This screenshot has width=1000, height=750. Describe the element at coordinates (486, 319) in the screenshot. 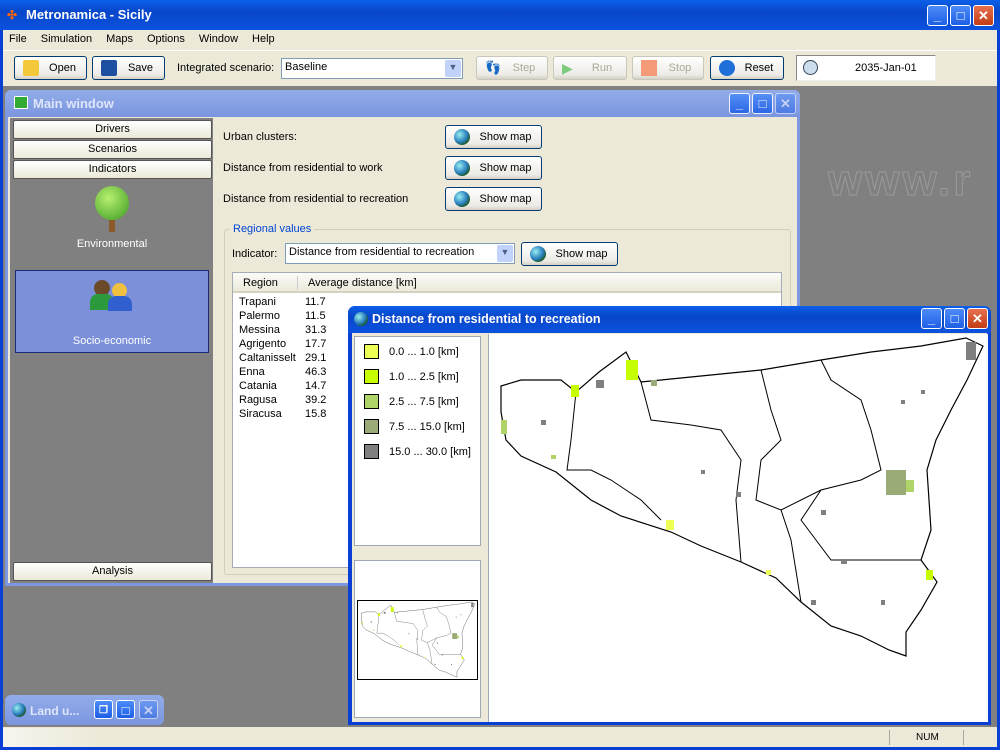

I see `map-window-title: Distance from residential to recreation` at that location.